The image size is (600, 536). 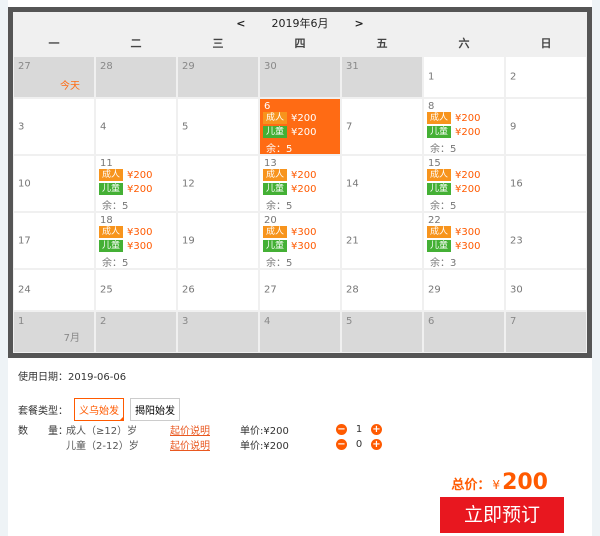 What do you see at coordinates (54, 240) in the screenshot?
I see `calendar-day-cell: 17` at bounding box center [54, 240].